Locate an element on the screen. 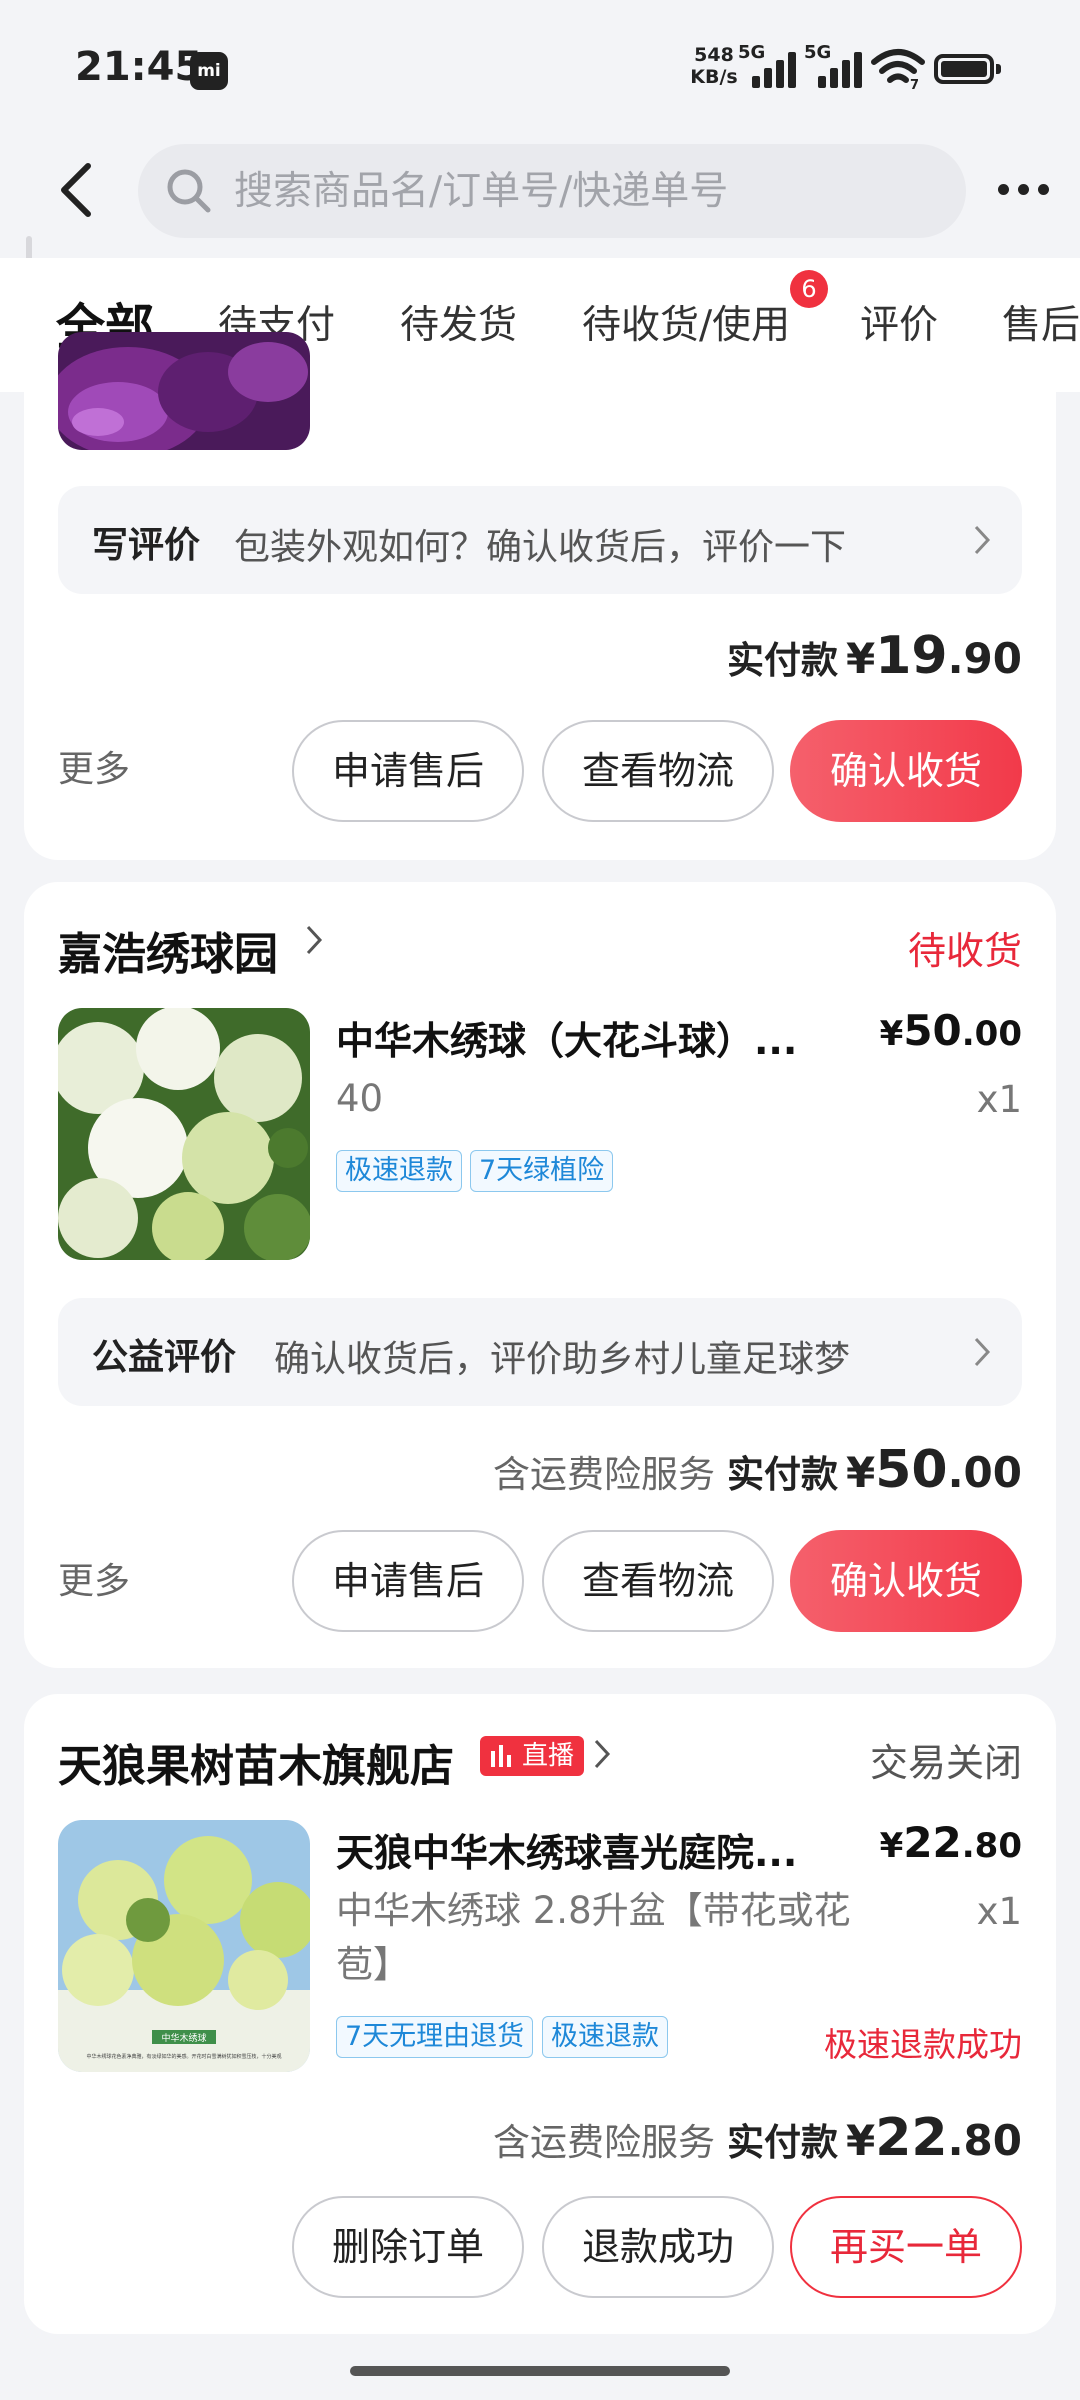 This screenshot has height=2400, width=1080. price-int: 50 is located at coordinates (932, 1030).